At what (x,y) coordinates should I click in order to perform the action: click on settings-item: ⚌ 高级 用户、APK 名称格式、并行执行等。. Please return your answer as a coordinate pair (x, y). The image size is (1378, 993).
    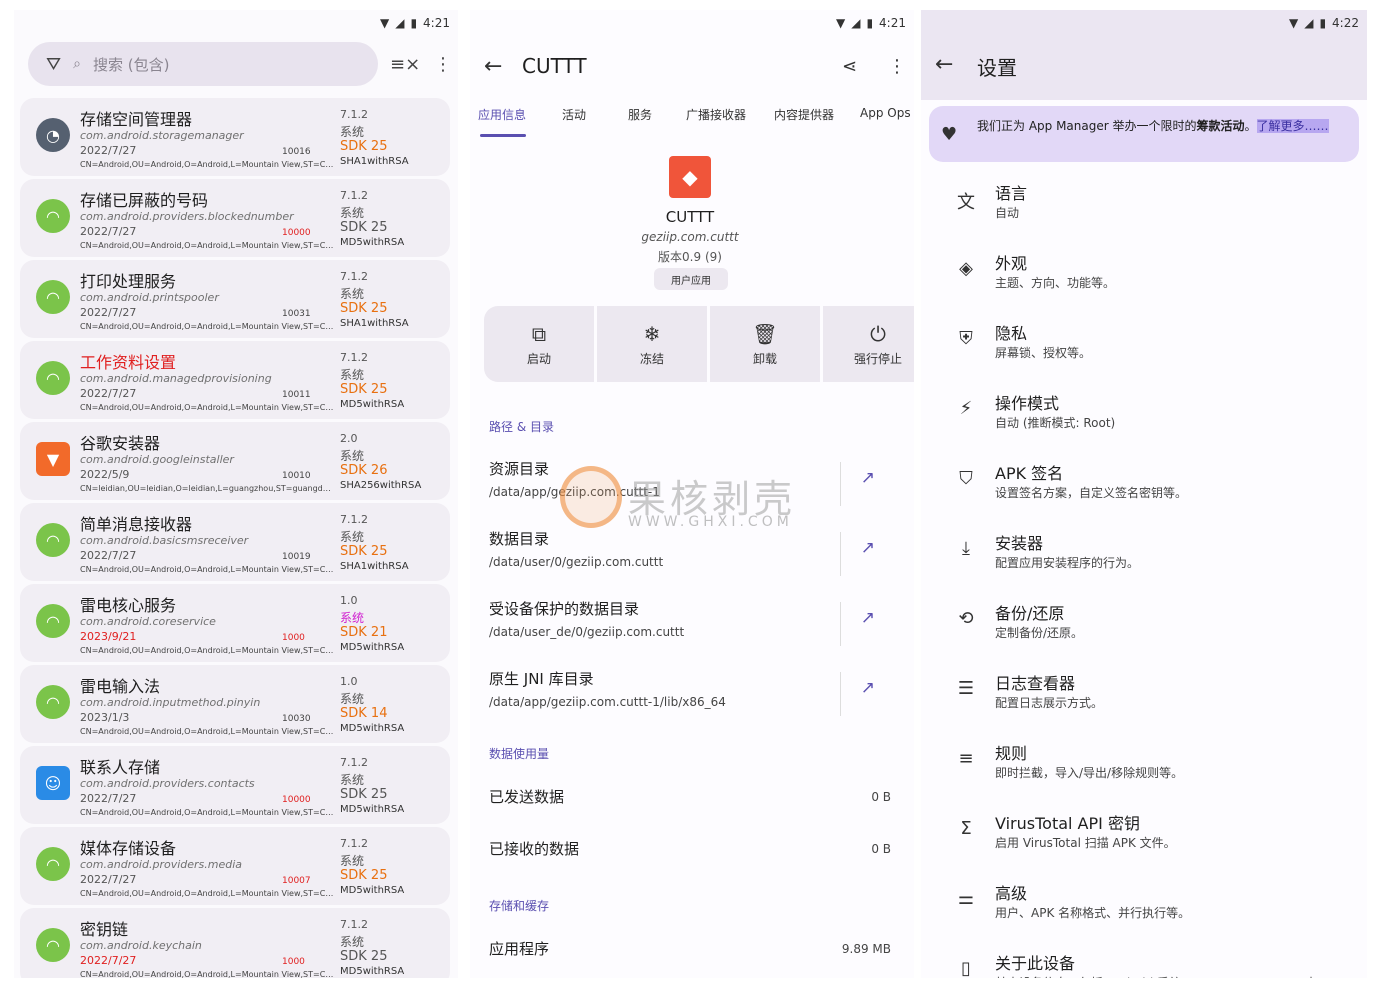
    Looking at the image, I should click on (1144, 906).